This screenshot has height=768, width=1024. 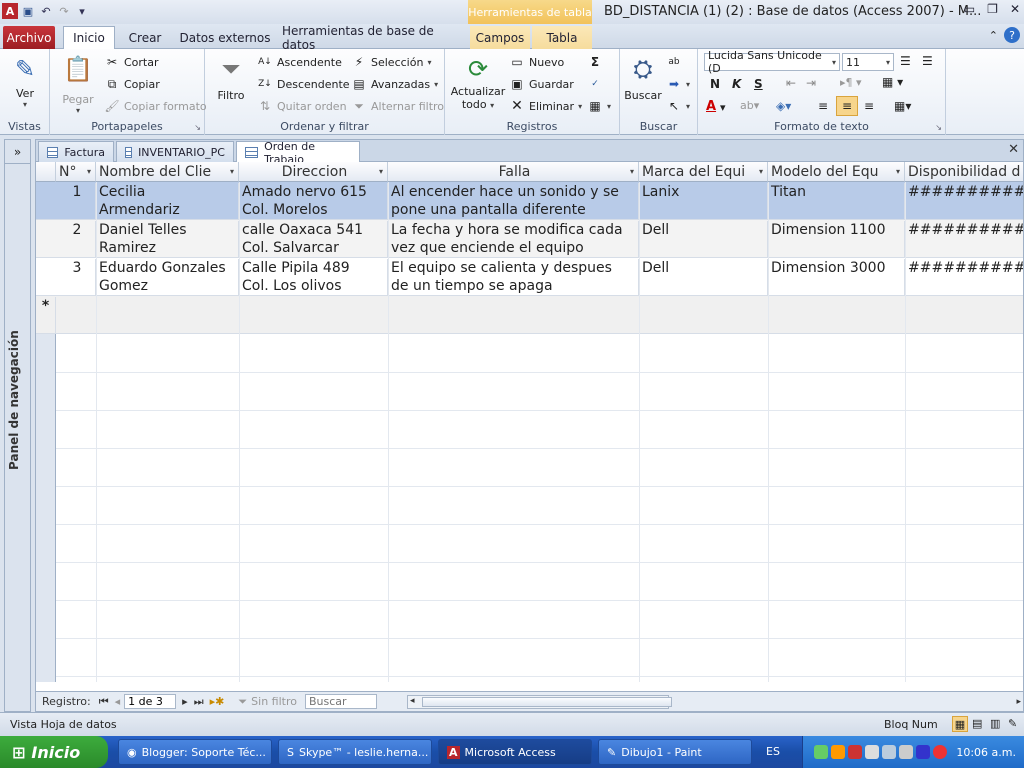 What do you see at coordinates (823, 106) in the screenshot?
I see `align-left-icon: ≡` at bounding box center [823, 106].